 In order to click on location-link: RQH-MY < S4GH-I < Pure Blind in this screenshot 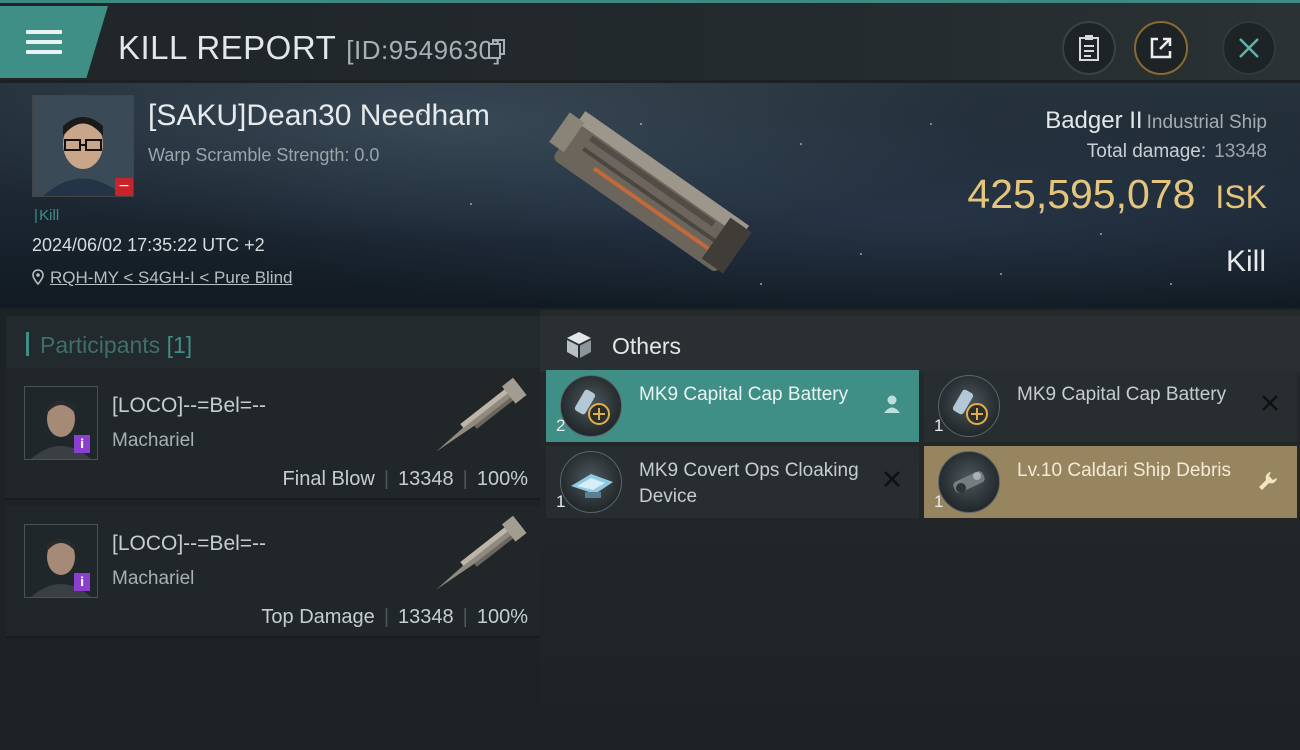, I will do `click(162, 278)`.